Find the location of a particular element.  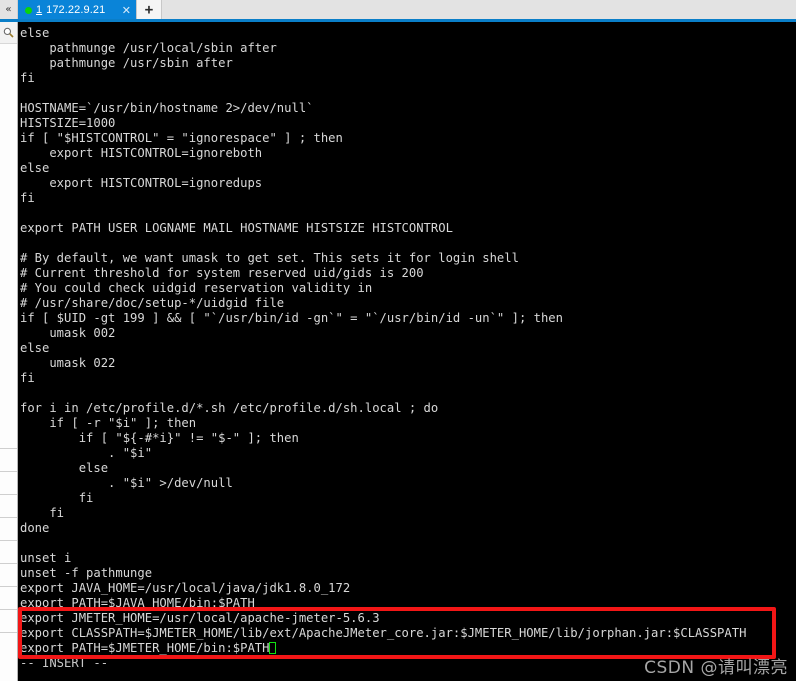

terminal-line: unset i is located at coordinates (46, 558).